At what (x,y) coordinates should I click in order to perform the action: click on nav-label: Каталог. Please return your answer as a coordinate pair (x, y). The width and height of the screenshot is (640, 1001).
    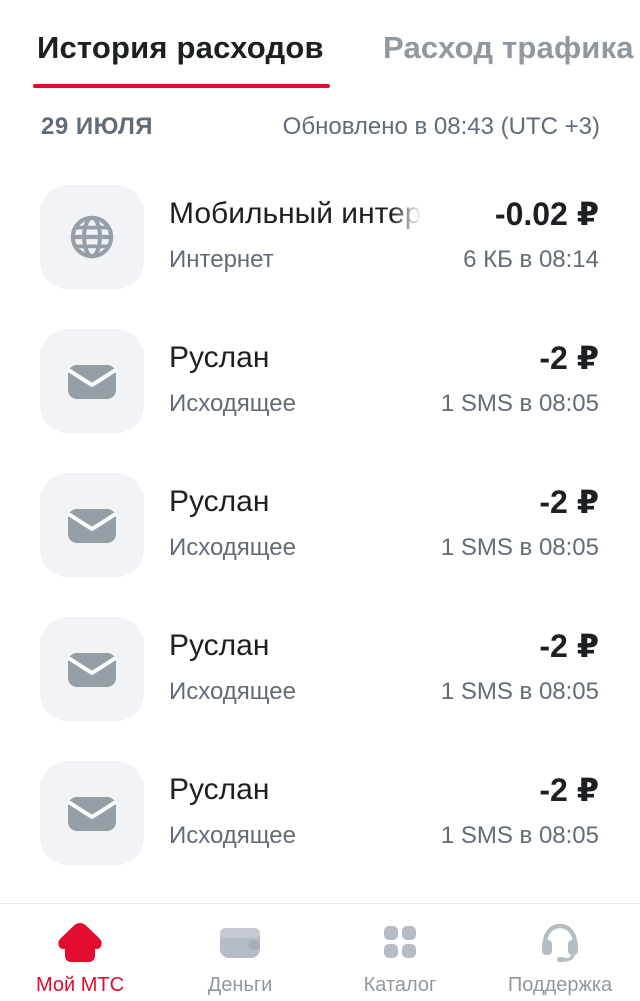
    Looking at the image, I should click on (400, 985).